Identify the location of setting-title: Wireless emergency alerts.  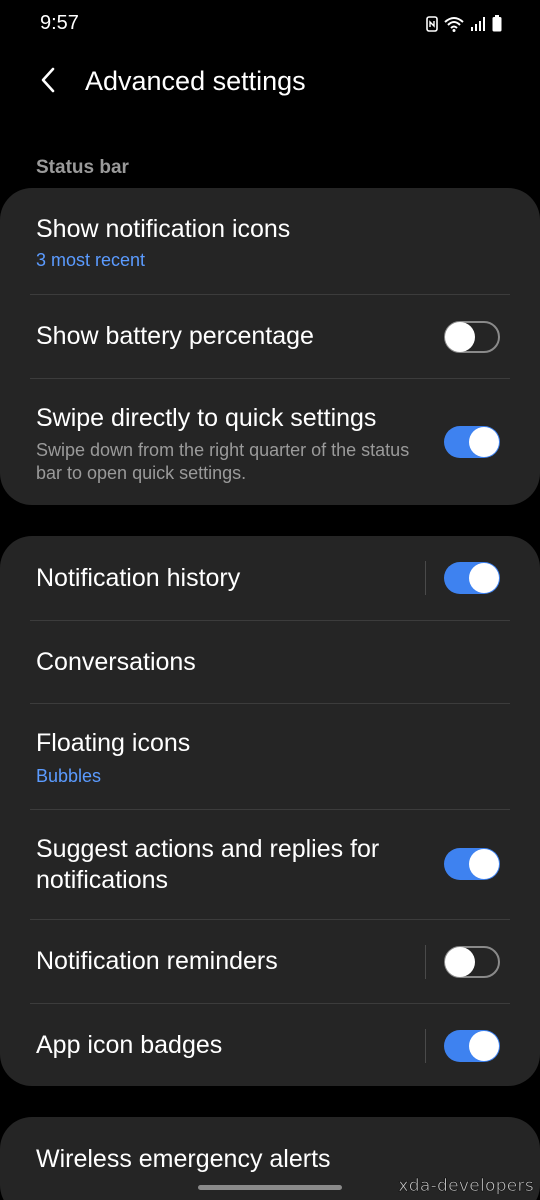
(183, 1159).